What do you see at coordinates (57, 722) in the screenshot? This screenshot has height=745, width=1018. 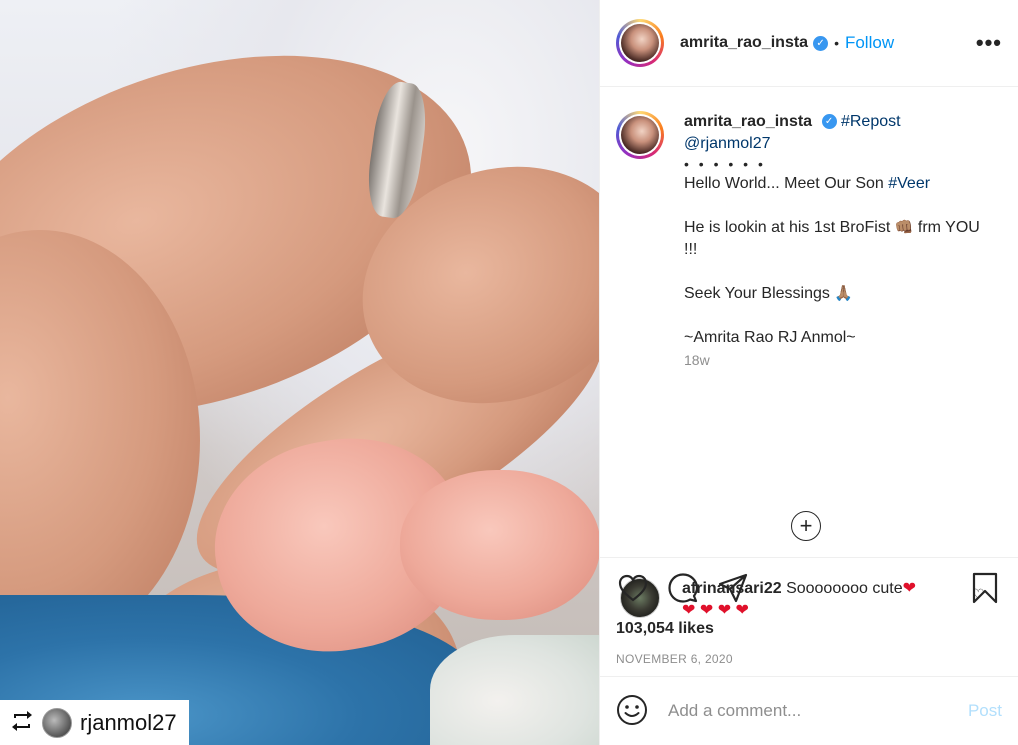 I see `repost-avatar` at bounding box center [57, 722].